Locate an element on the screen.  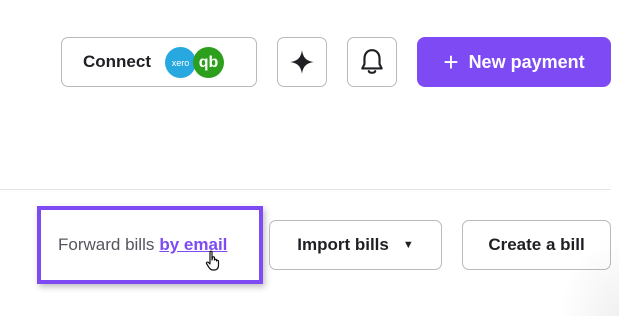
new-payment-button: + New payment is located at coordinates (514, 62).